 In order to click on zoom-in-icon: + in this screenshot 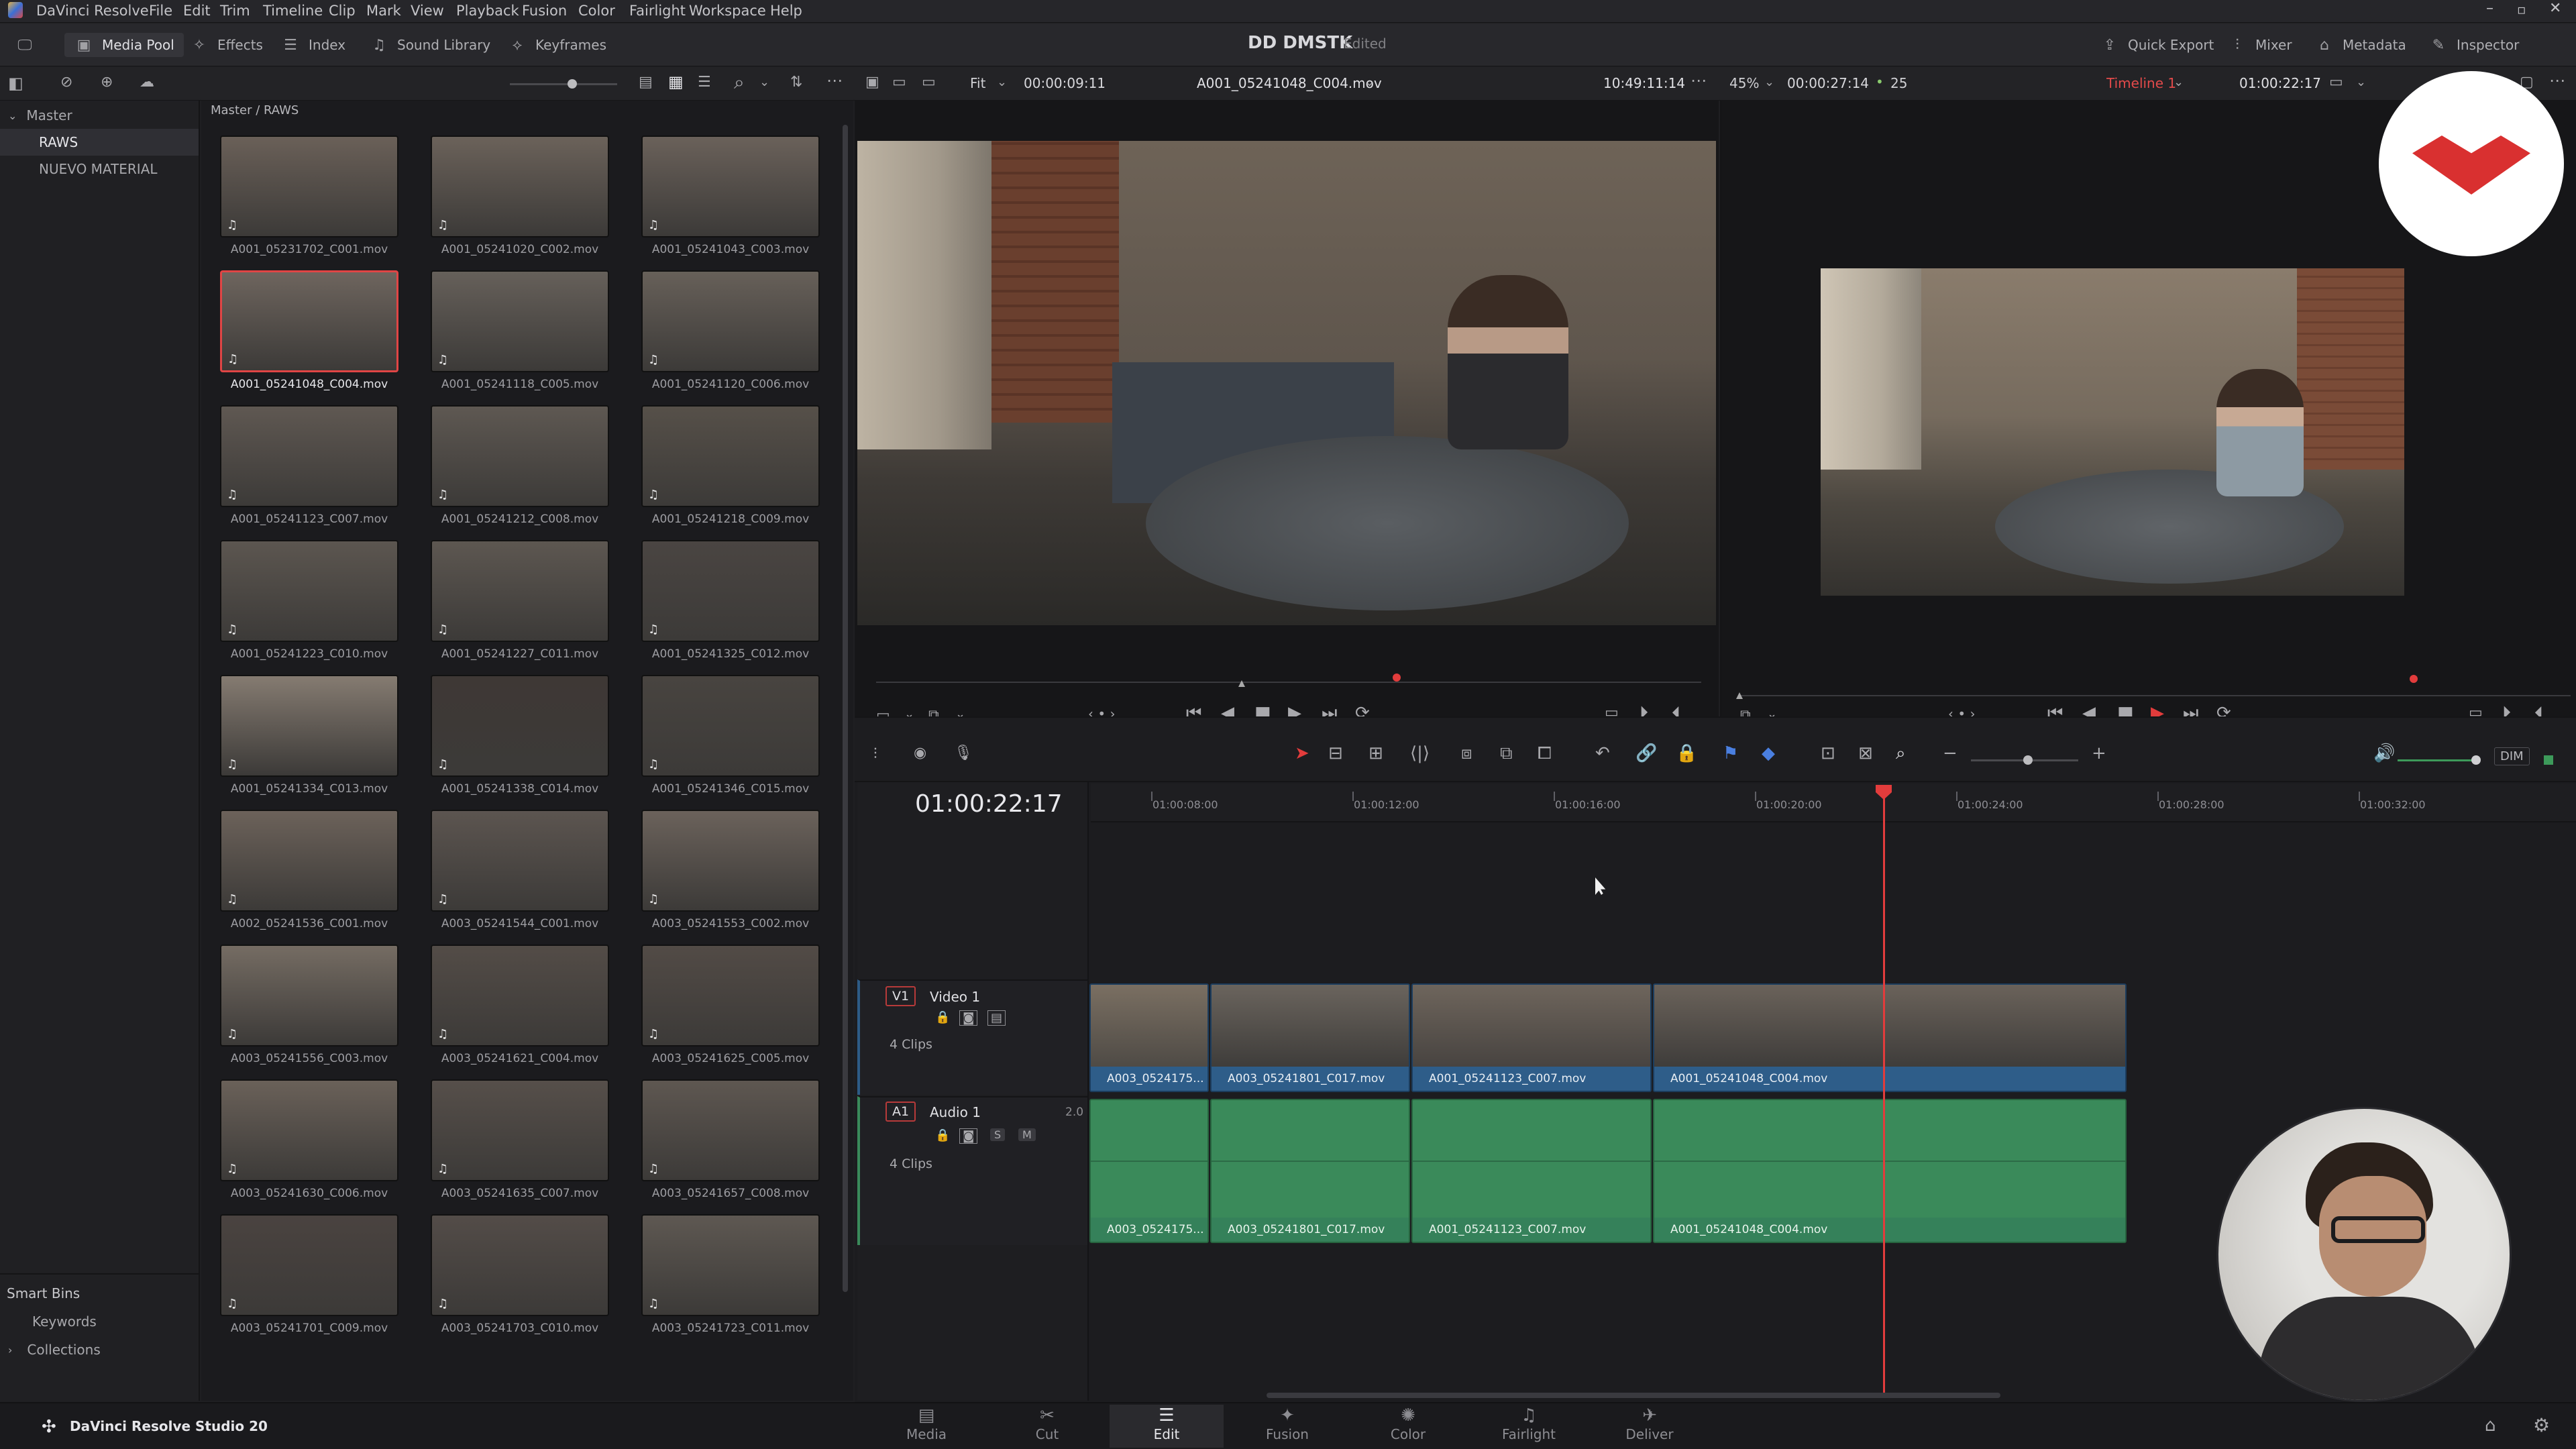, I will do `click(2099, 753)`.